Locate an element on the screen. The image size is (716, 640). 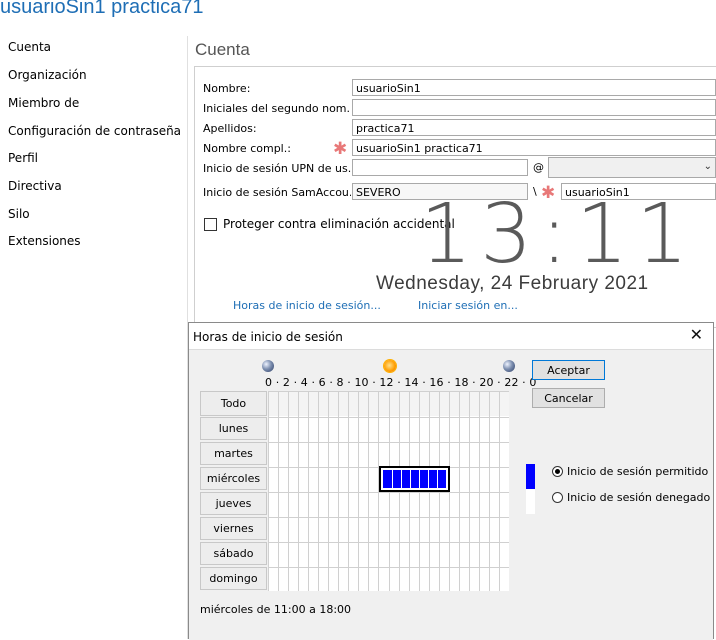
sidebar-item-silo: Silo is located at coordinates (19, 214).